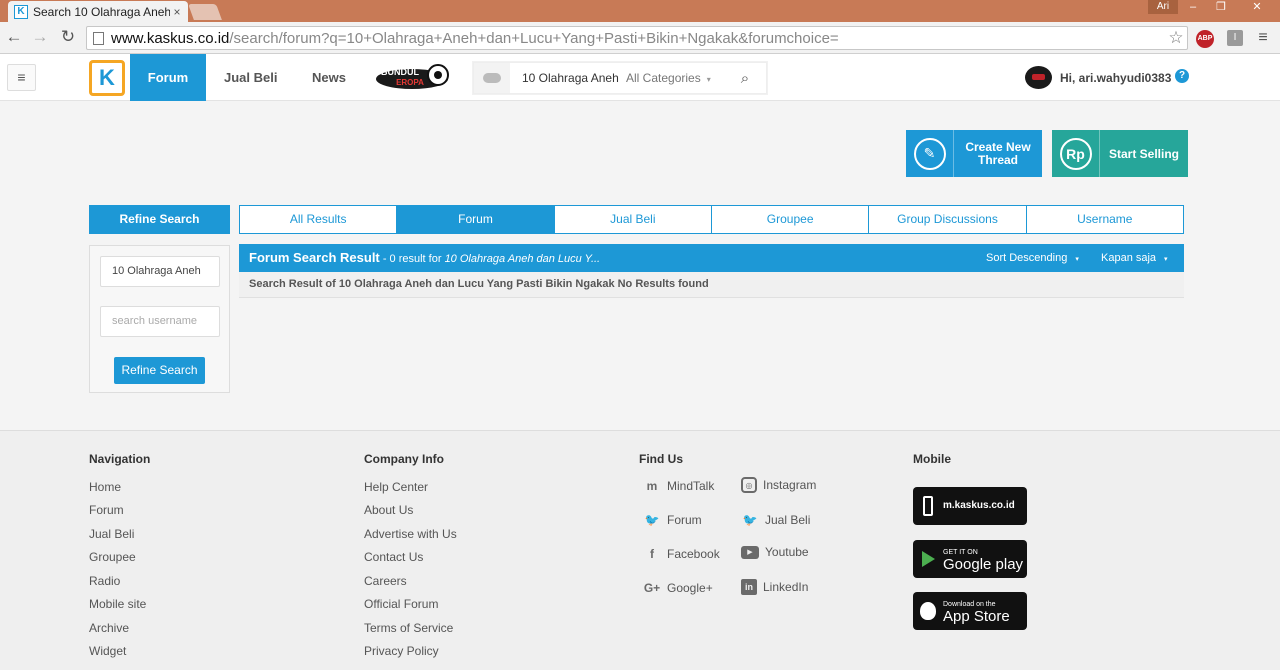  I want to click on footer-find-us-title: Find Us, so click(661, 459).